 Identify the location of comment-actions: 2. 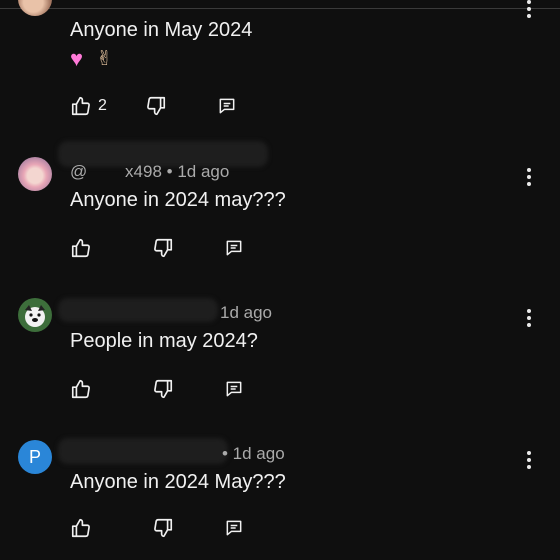
(153, 106).